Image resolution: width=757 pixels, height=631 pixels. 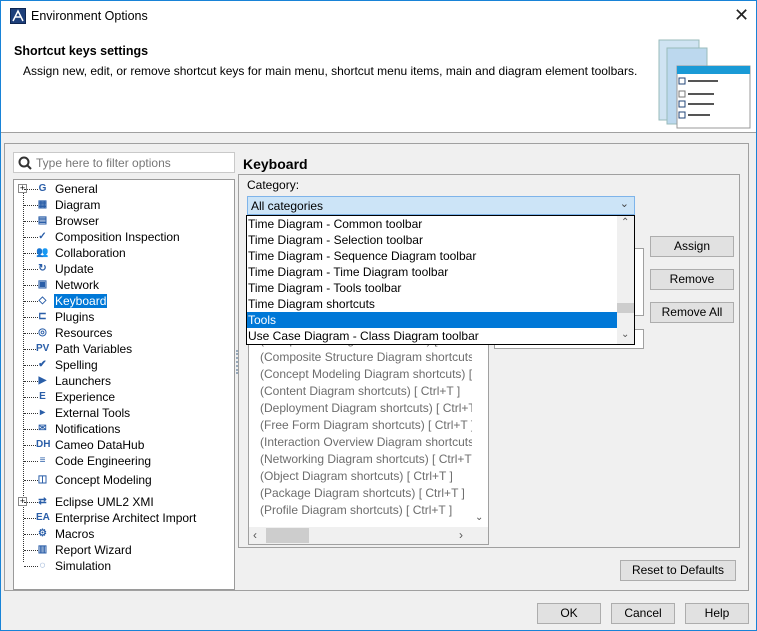 I want to click on scroll-left-icon: ‹, so click(x=255, y=535).